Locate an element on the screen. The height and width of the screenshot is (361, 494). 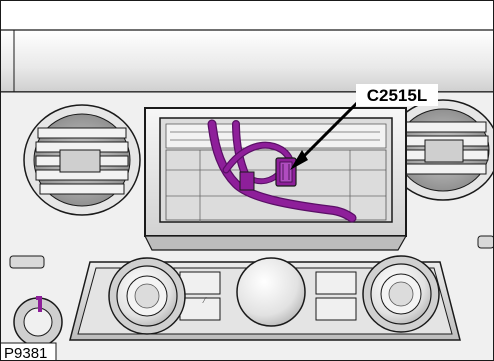
harness-clip is located at coordinates (247, 181).